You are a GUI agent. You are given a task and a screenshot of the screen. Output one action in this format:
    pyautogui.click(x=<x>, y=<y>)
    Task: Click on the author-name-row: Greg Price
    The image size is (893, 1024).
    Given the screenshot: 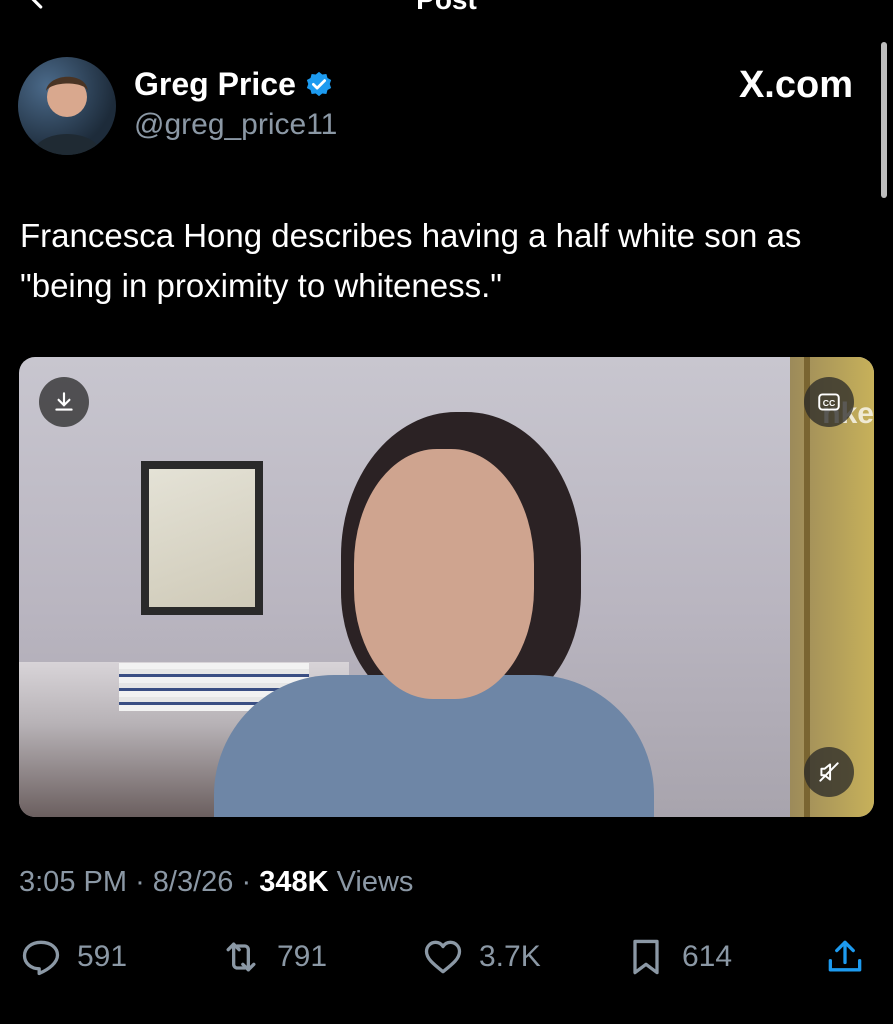 What is the action you would take?
    pyautogui.click(x=234, y=84)
    